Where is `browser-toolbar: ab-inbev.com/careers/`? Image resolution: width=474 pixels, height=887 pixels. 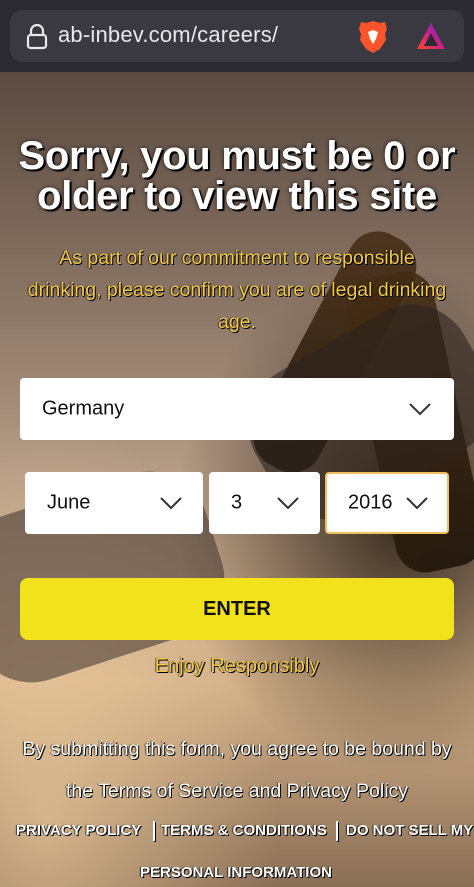
browser-toolbar: ab-inbev.com/careers/ is located at coordinates (237, 36).